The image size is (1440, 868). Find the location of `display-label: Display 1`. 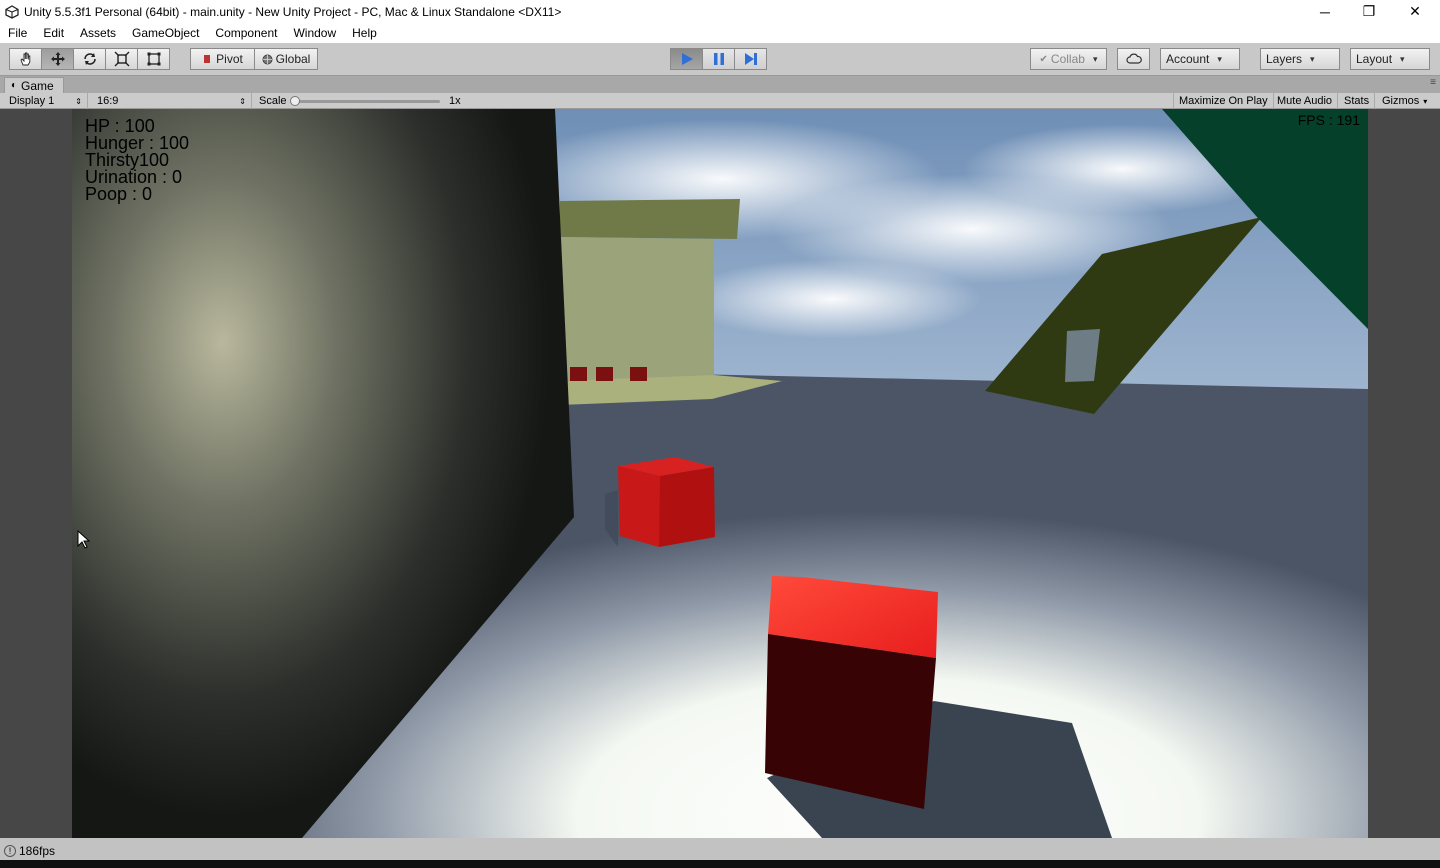

display-label: Display 1 is located at coordinates (32, 101).